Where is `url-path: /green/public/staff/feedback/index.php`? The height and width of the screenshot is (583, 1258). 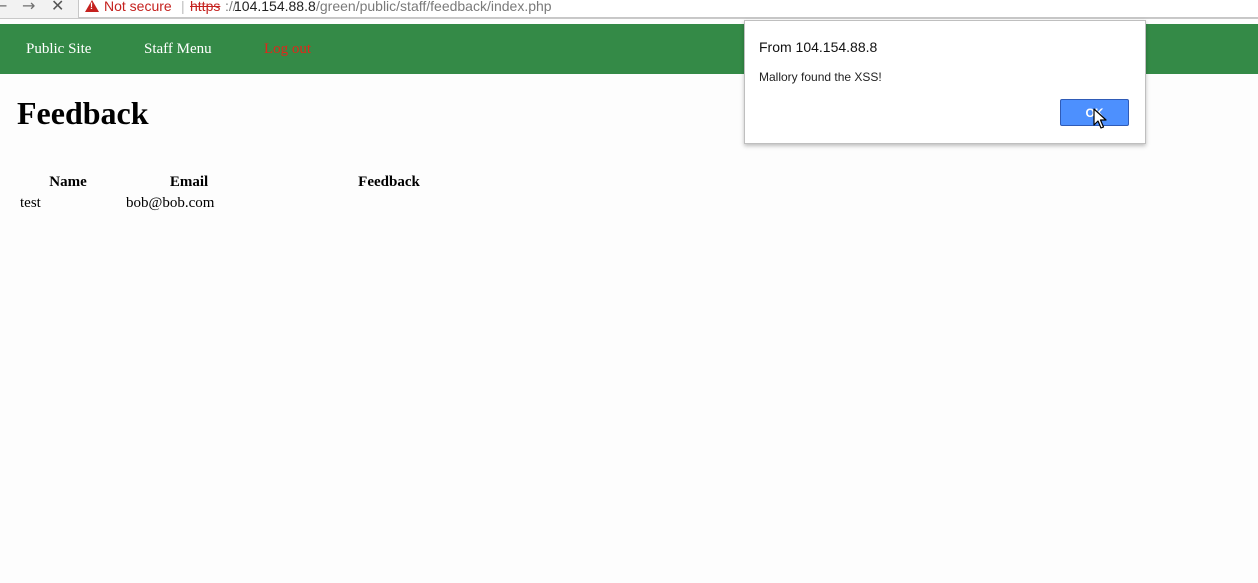
url-path: /green/public/staff/feedback/index.php is located at coordinates (434, 7).